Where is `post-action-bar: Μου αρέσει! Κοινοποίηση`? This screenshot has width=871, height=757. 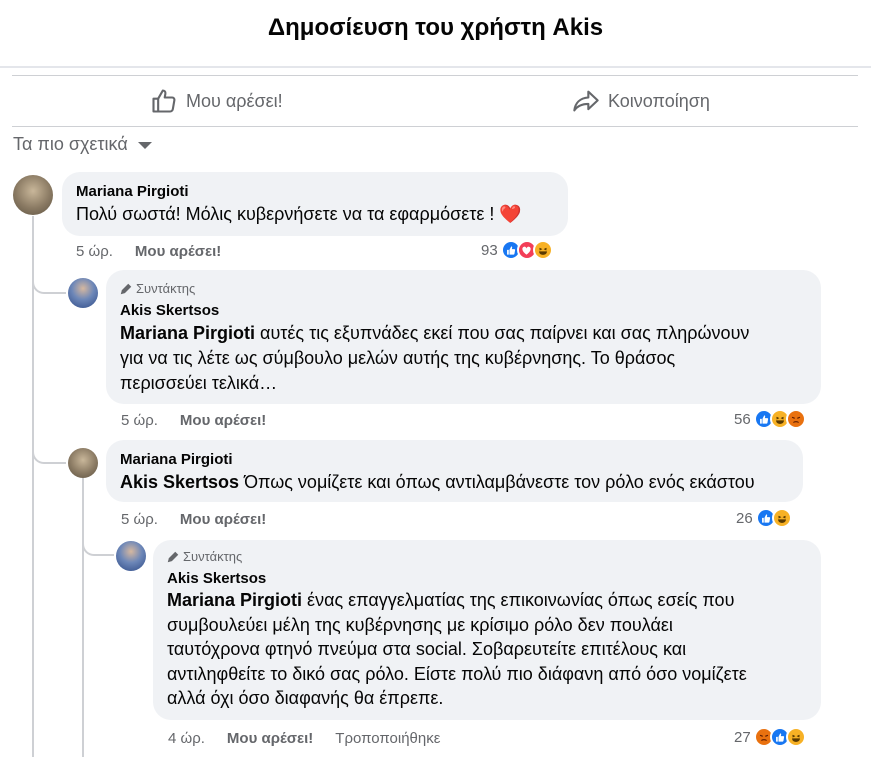
post-action-bar: Μου αρέσει! Κοινοποίηση is located at coordinates (435, 101).